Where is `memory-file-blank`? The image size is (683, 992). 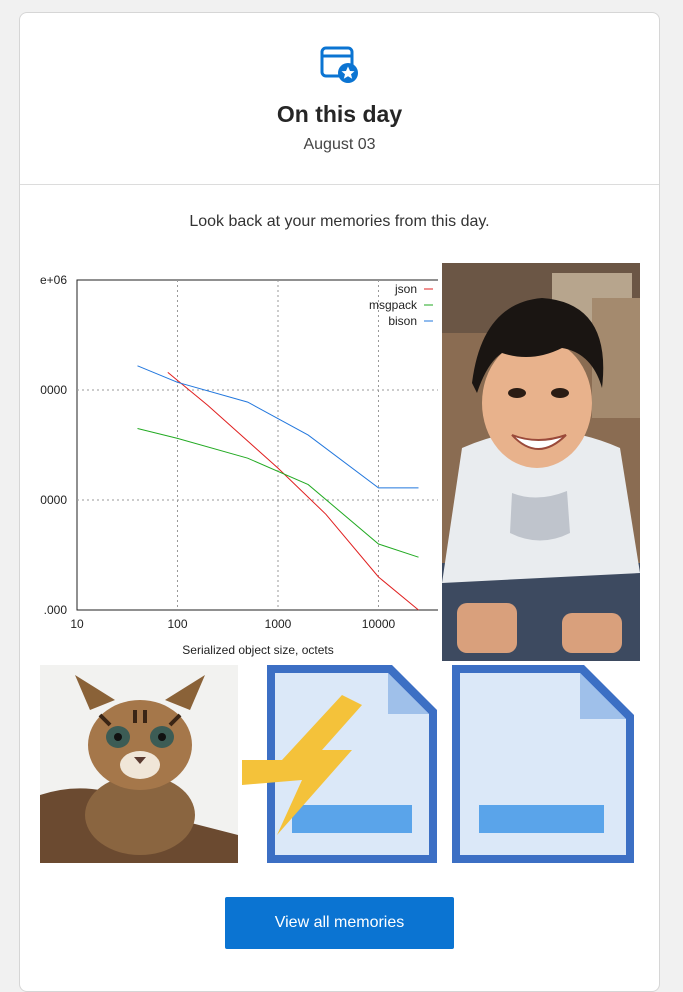 memory-file-blank is located at coordinates (543, 764).